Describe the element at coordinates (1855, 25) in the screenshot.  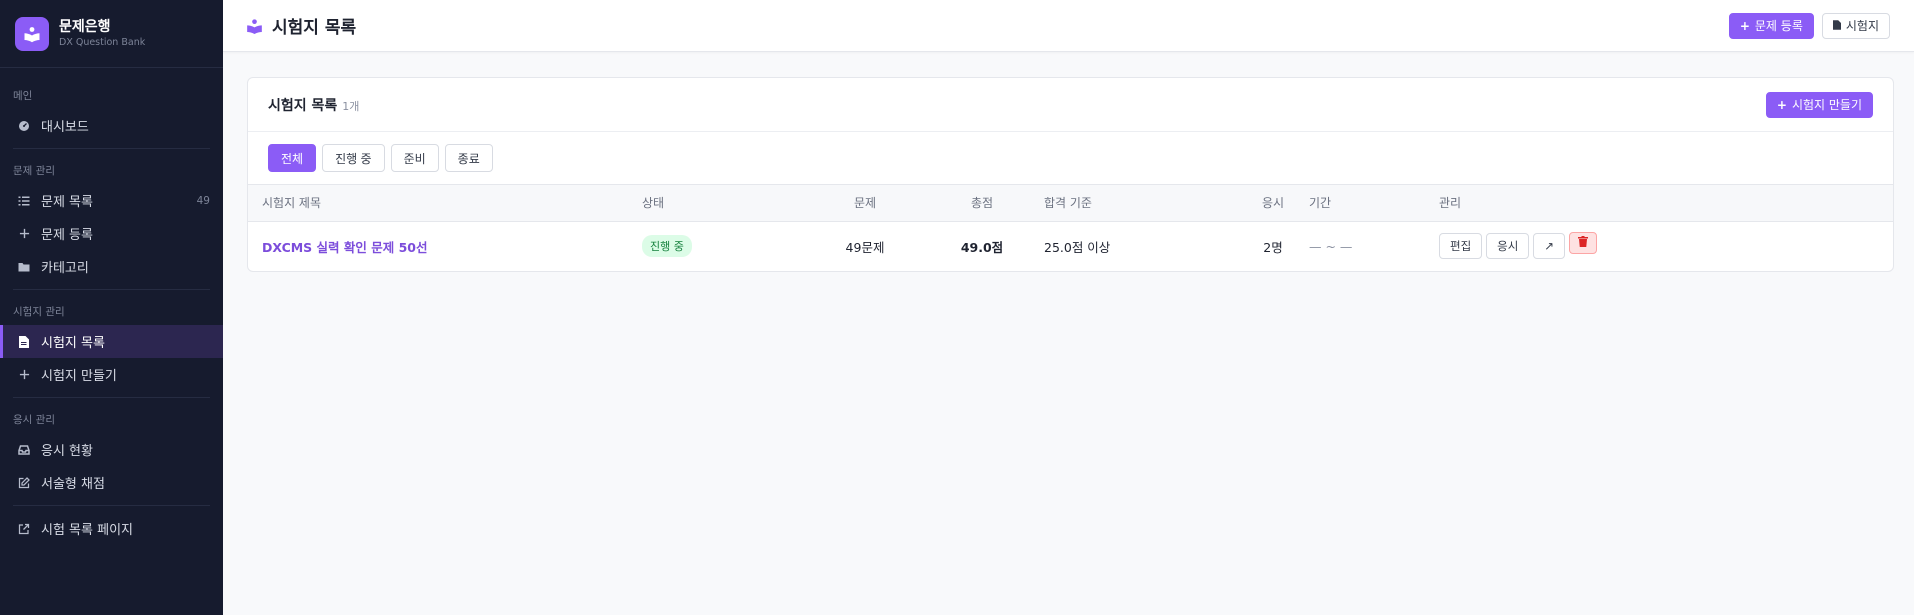
I see `exam-button: 시험지` at that location.